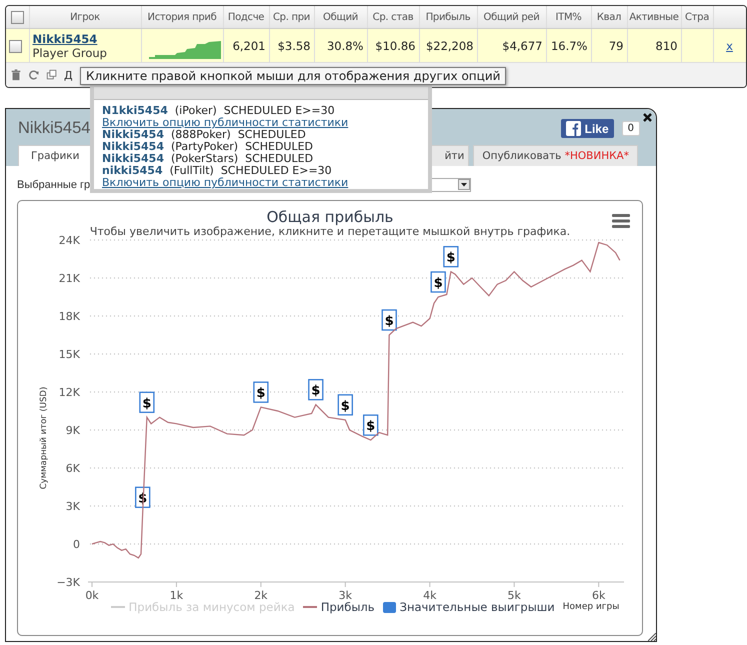  Describe the element at coordinates (69, 354) in the screenshot. I see `axis-tick-label: 15K` at that location.